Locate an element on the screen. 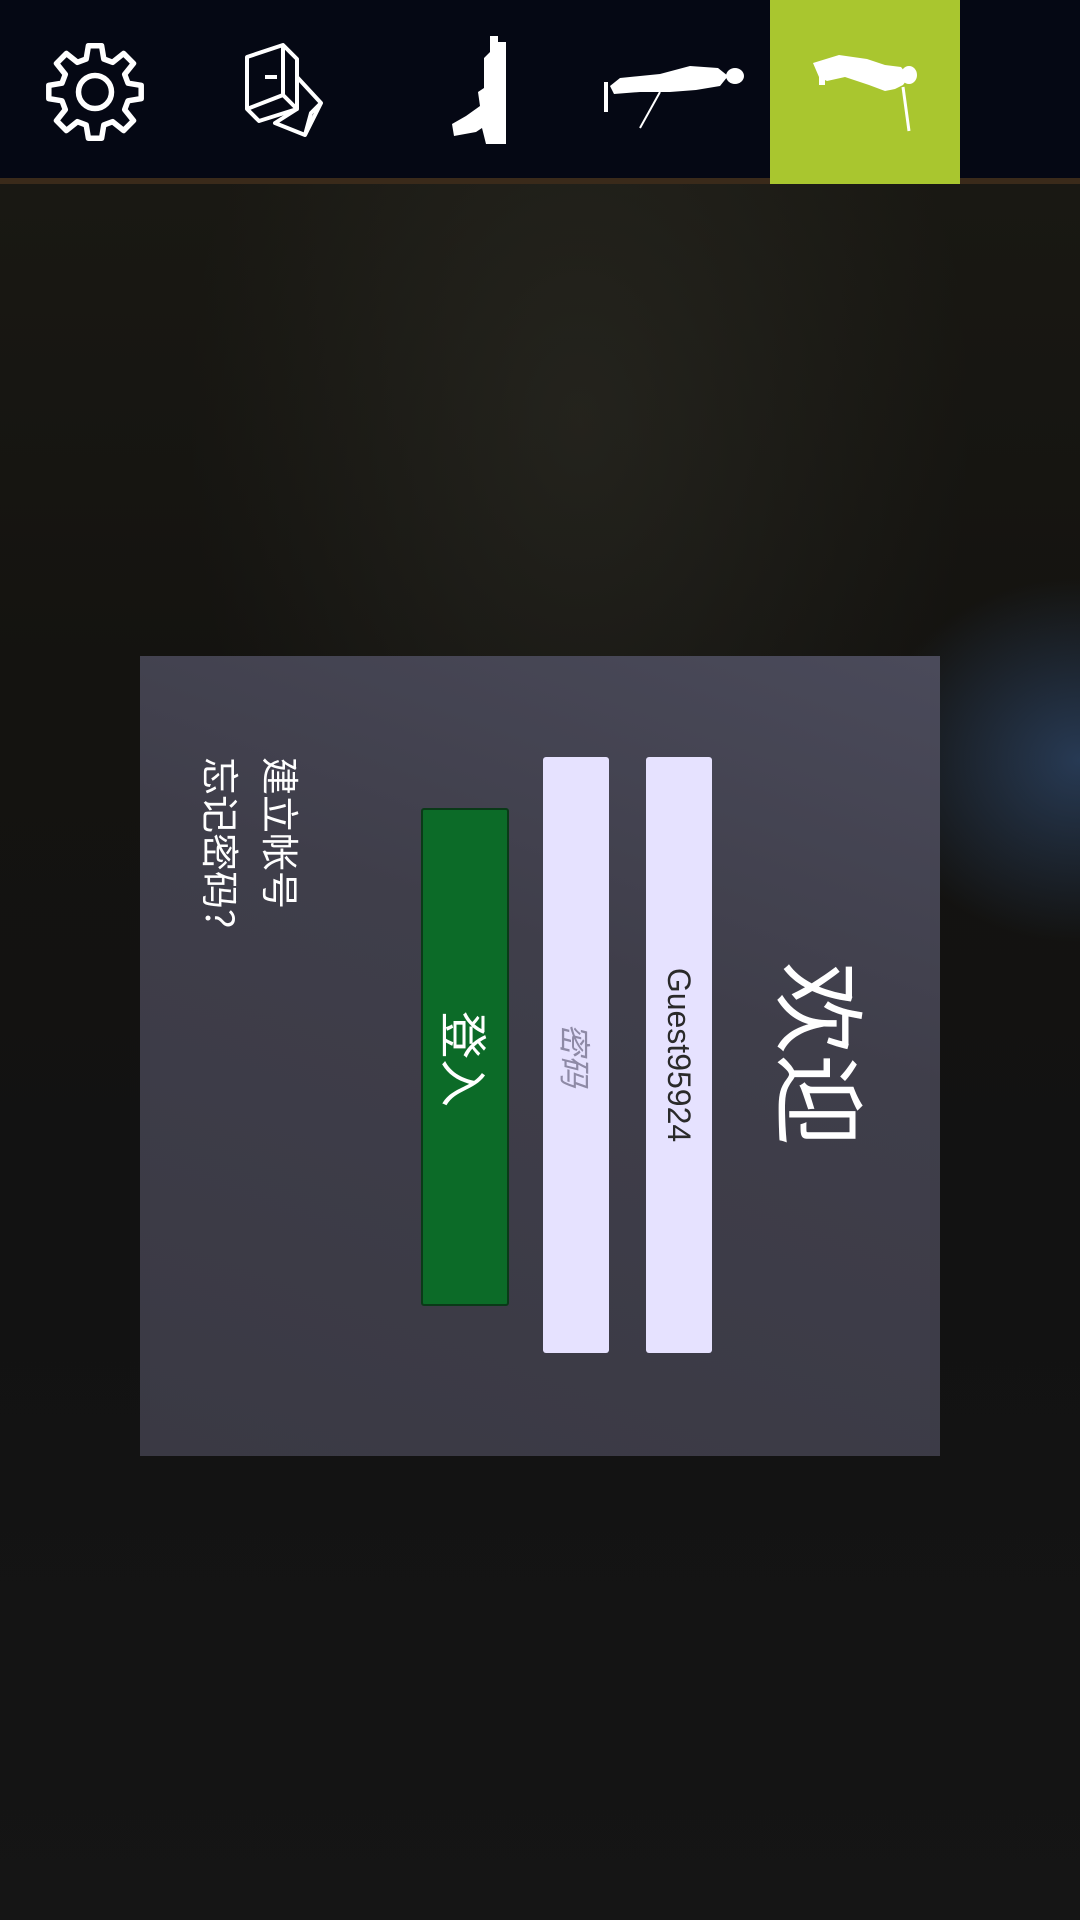 Image resolution: width=1080 pixels, height=1920 pixels. username-value: Guest95924 is located at coordinates (679, 1055).